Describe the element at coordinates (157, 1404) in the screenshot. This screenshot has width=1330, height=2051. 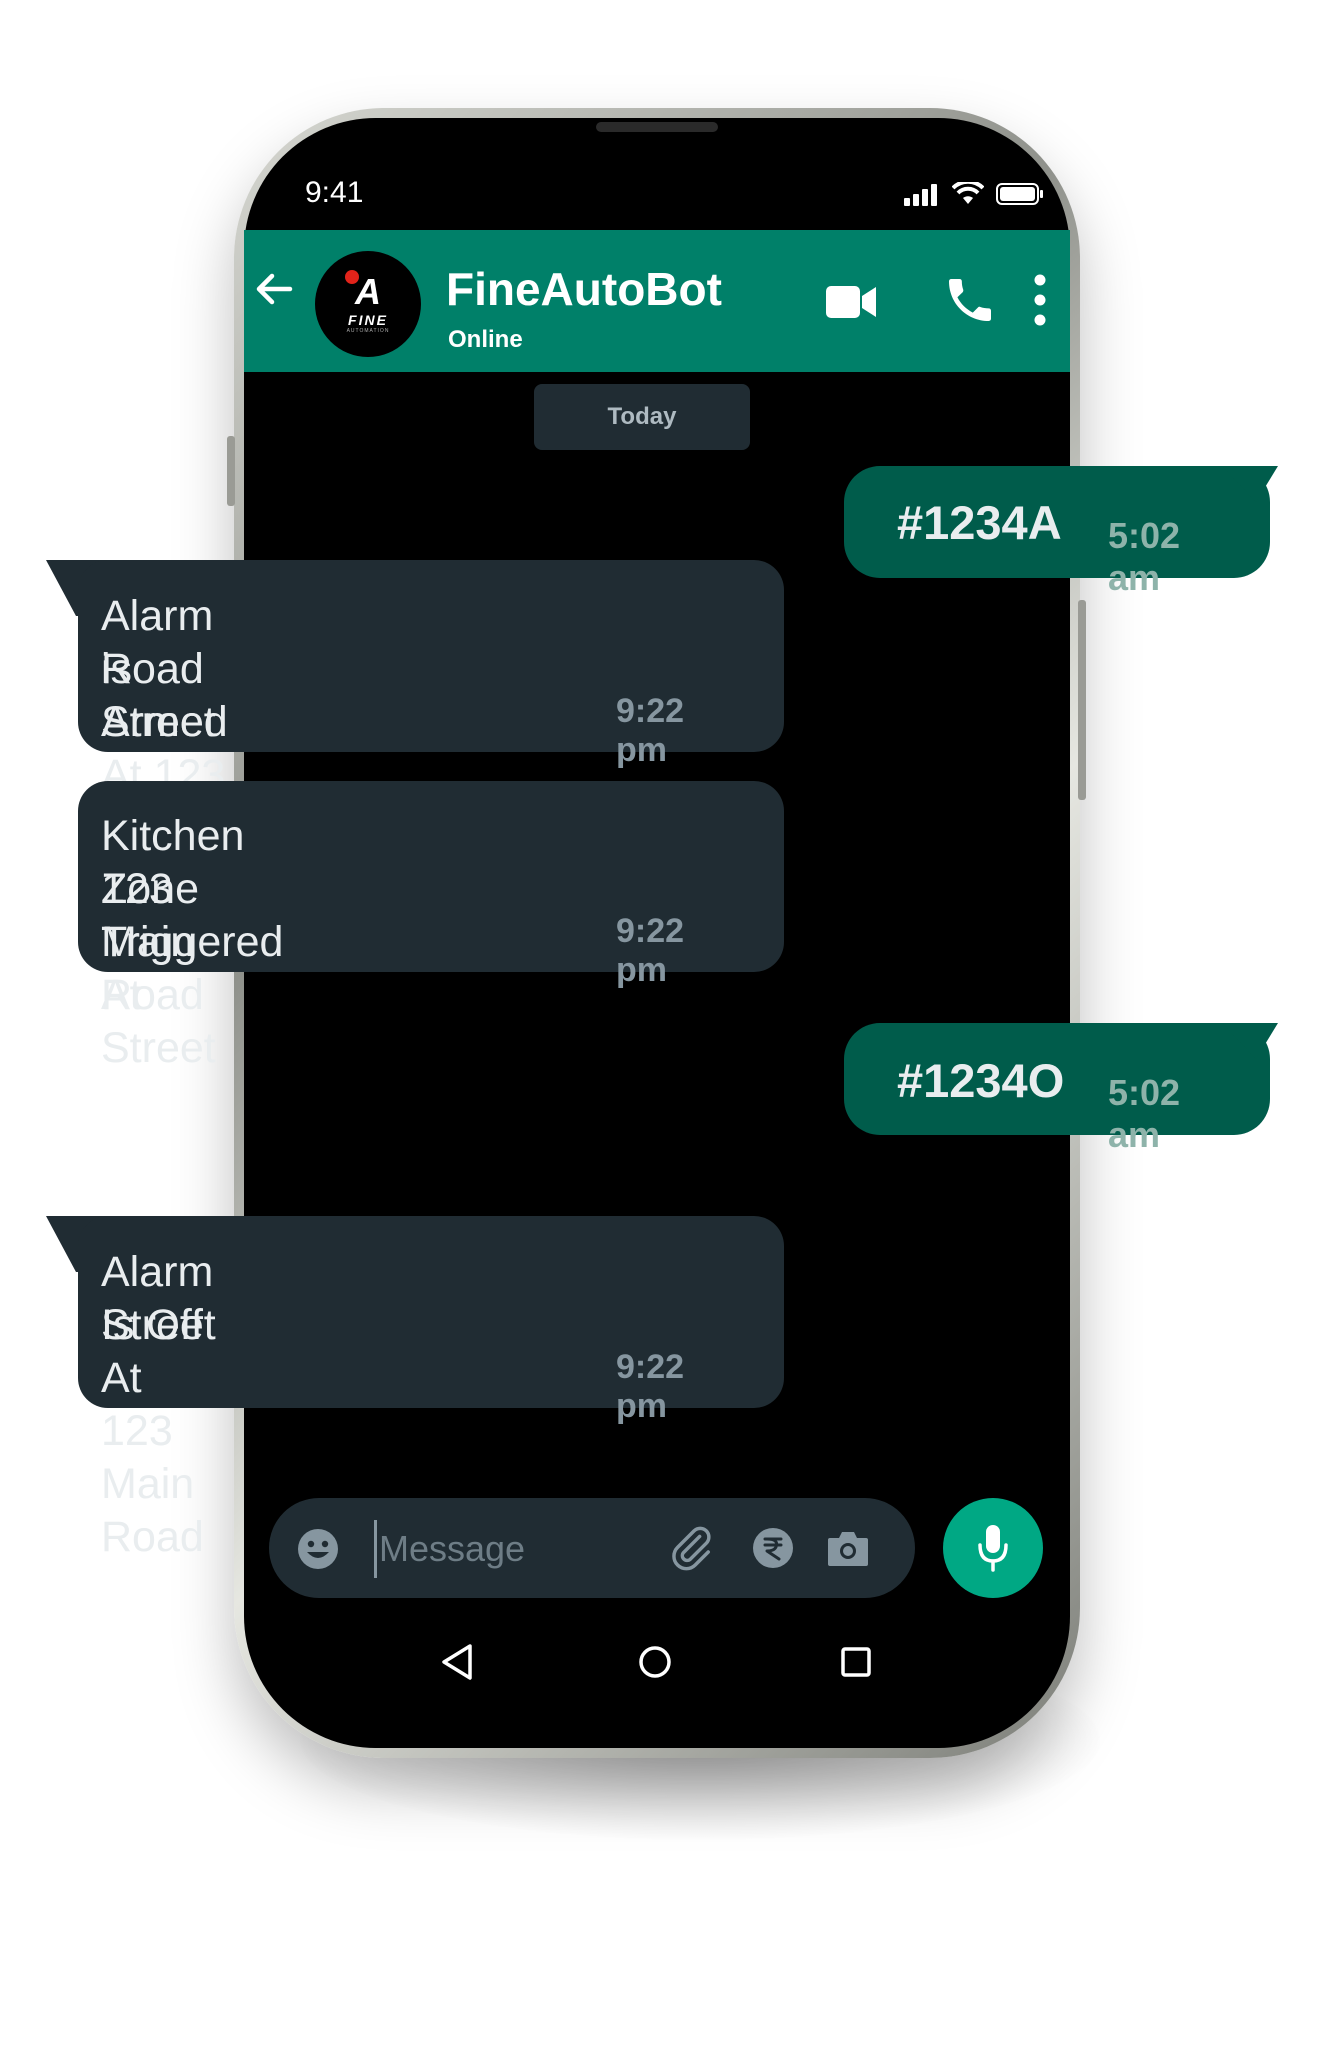
I see `message-text-line-1: Alarm Is Off At 123 Main Road` at that location.